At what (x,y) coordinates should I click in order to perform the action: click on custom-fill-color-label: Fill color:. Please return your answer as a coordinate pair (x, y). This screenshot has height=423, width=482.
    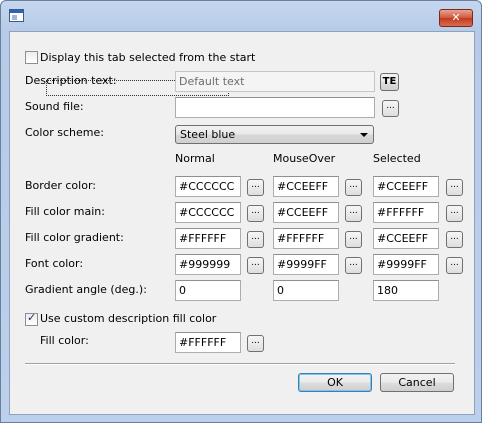
    Looking at the image, I should click on (64, 340).